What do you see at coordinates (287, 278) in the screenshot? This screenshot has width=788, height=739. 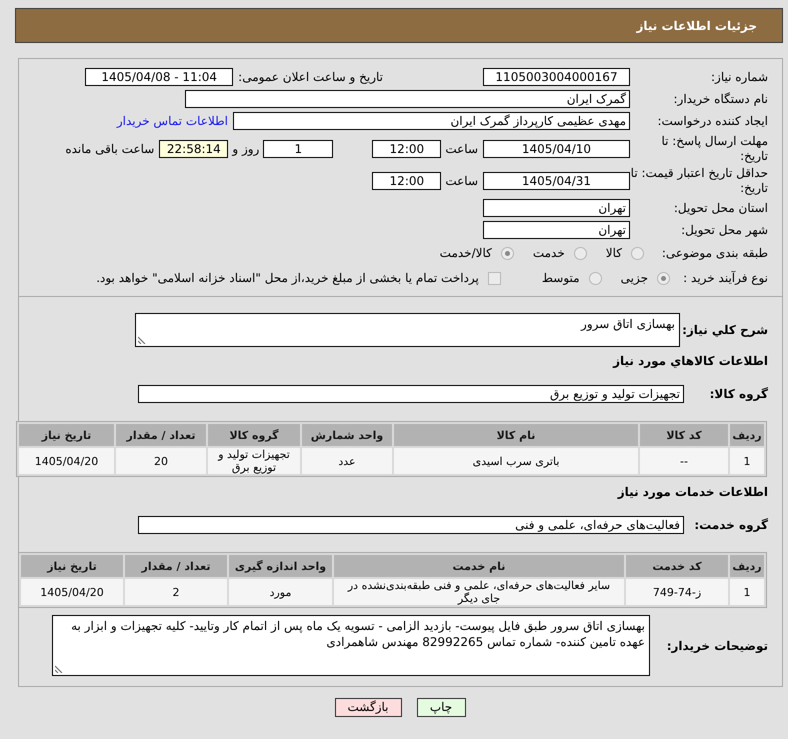 I see `treasury-payment-label: پرداخت تمام یا بخشی از مبلغ خرید،از محل "اسناد خزانه اسلامی" خواهد بود.` at bounding box center [287, 278].